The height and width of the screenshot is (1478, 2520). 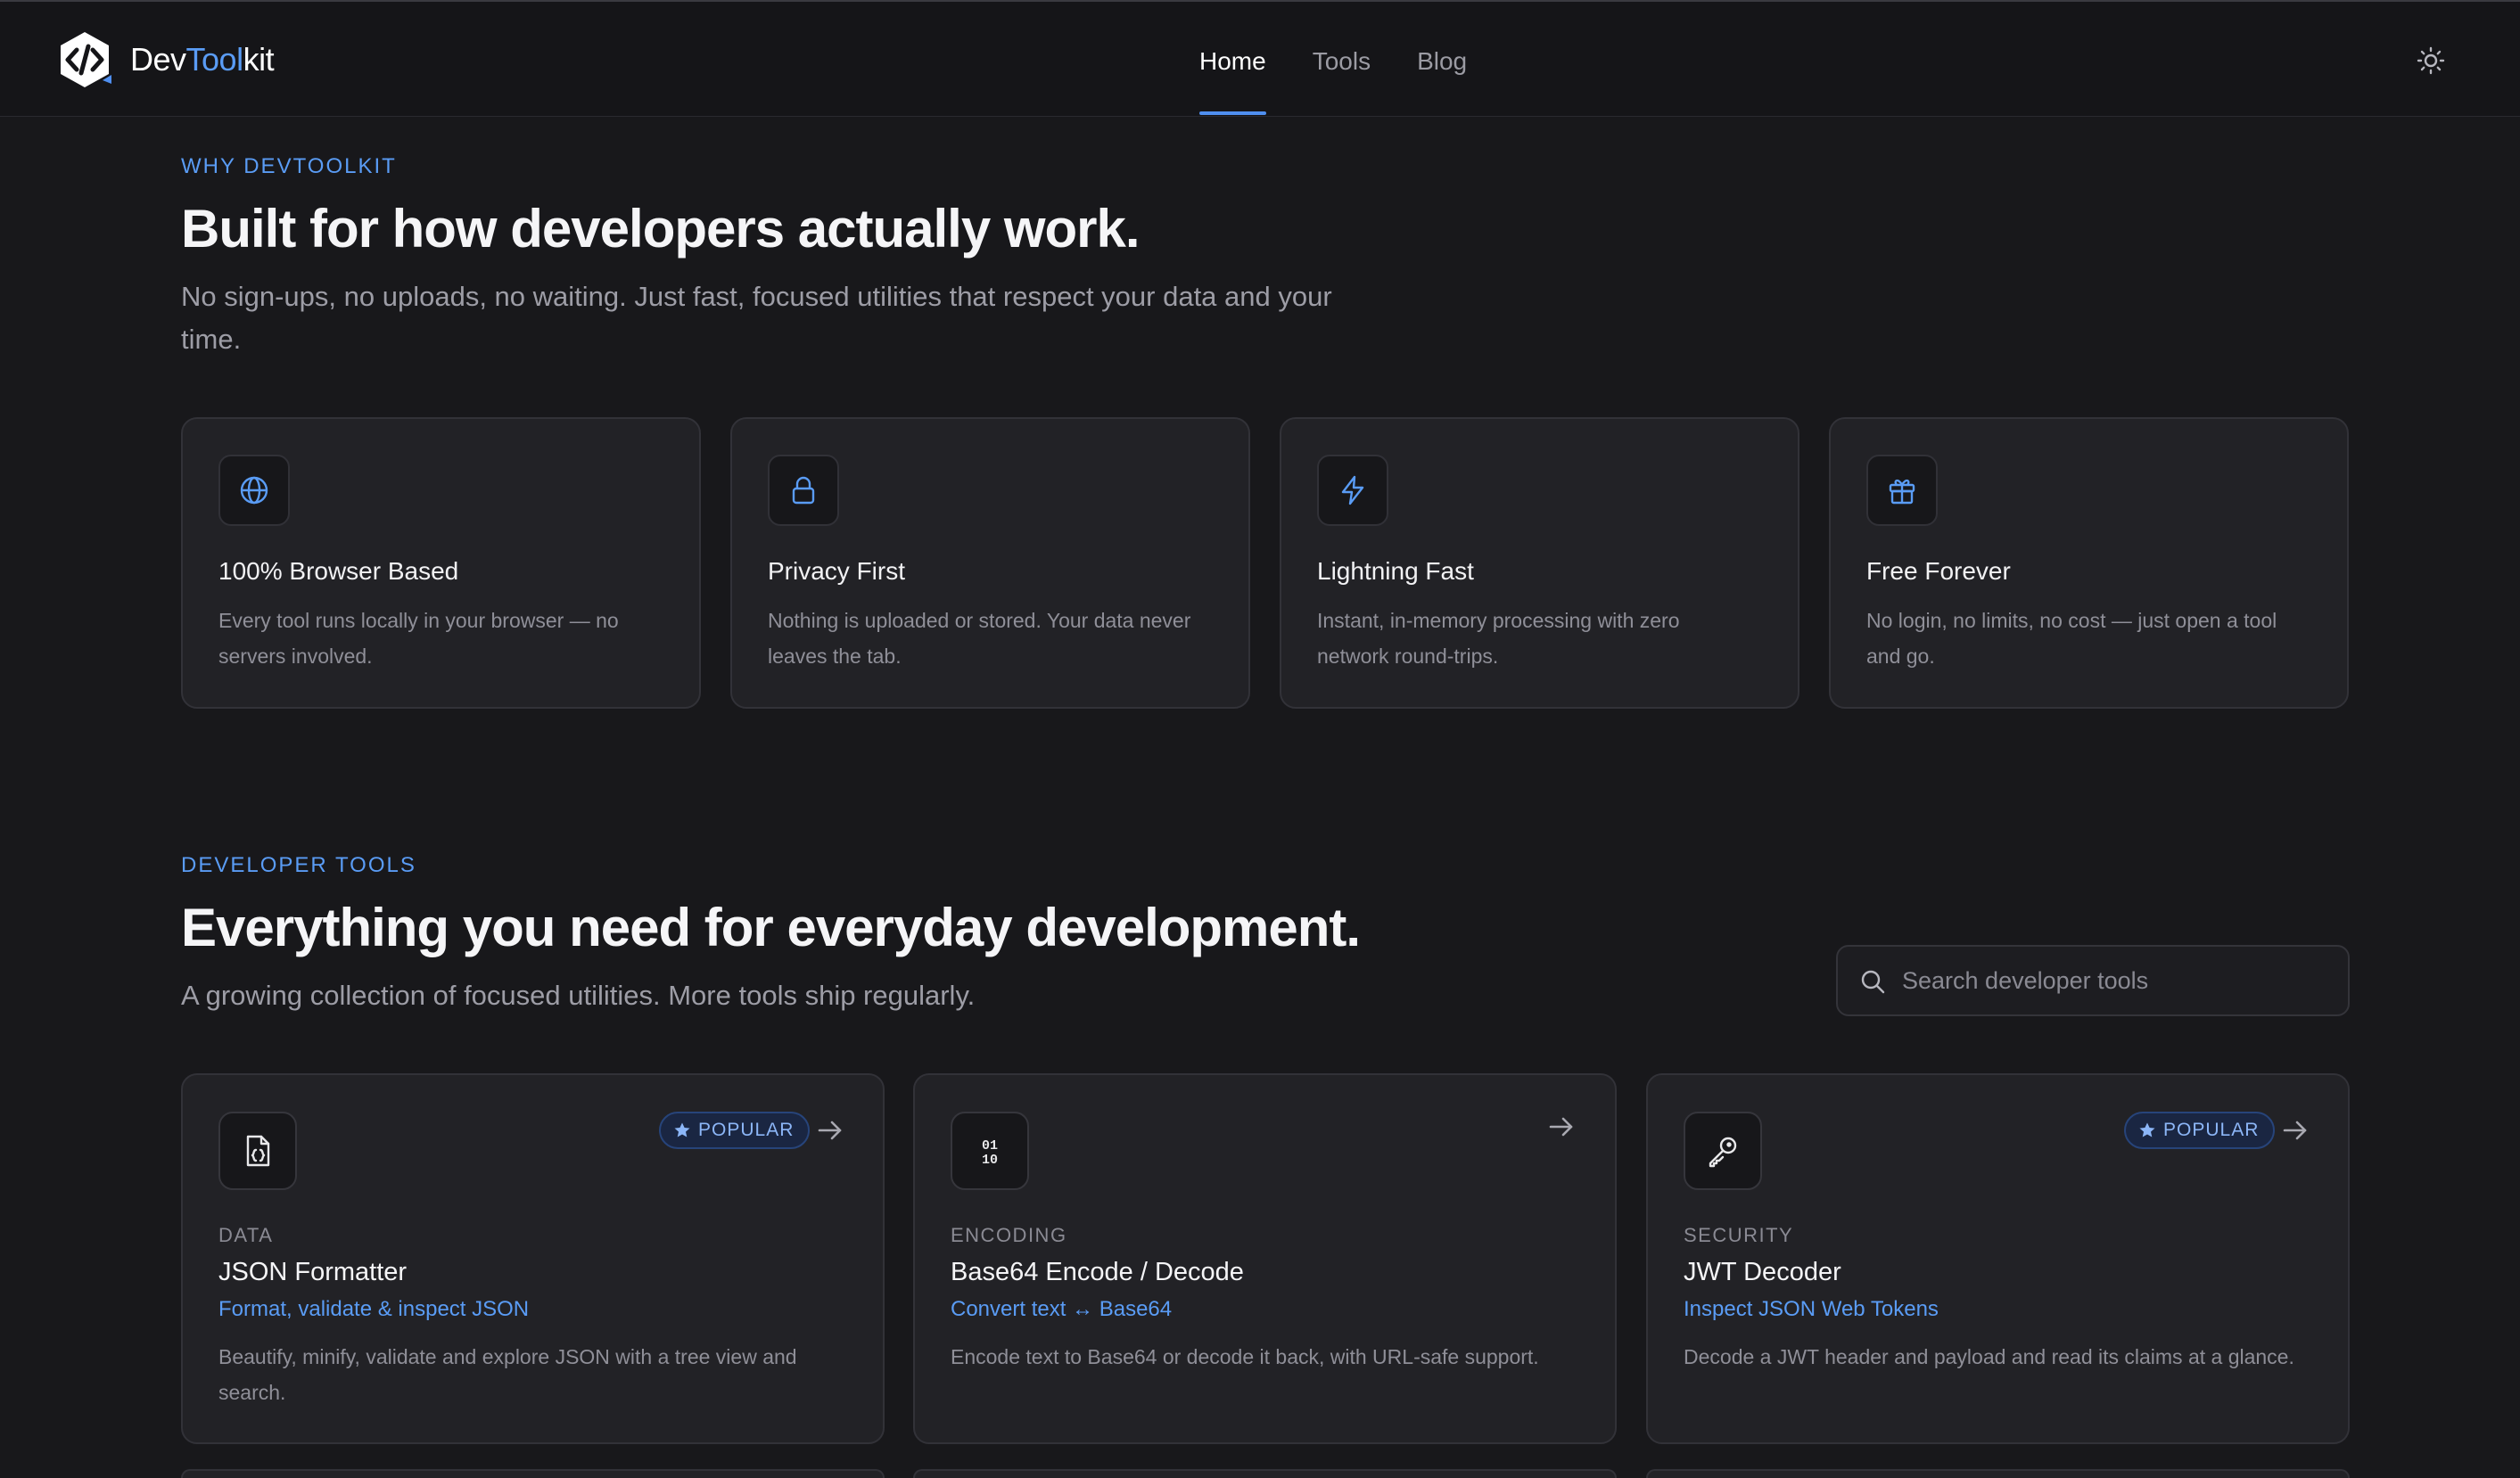 What do you see at coordinates (2116, 980) in the screenshot?
I see `search-input` at bounding box center [2116, 980].